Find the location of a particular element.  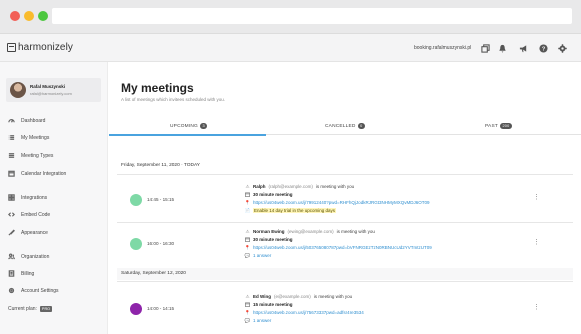

active-tab-indicator is located at coordinates (187, 135).